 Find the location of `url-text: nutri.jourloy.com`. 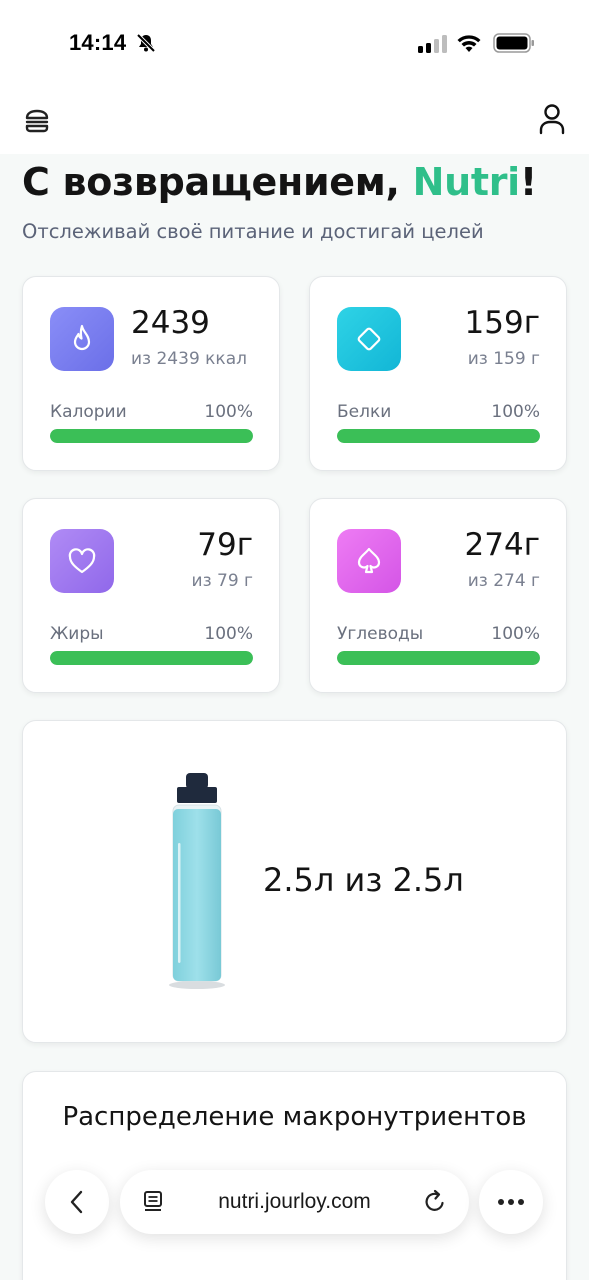

url-text: nutri.jourloy.com is located at coordinates (294, 1201).